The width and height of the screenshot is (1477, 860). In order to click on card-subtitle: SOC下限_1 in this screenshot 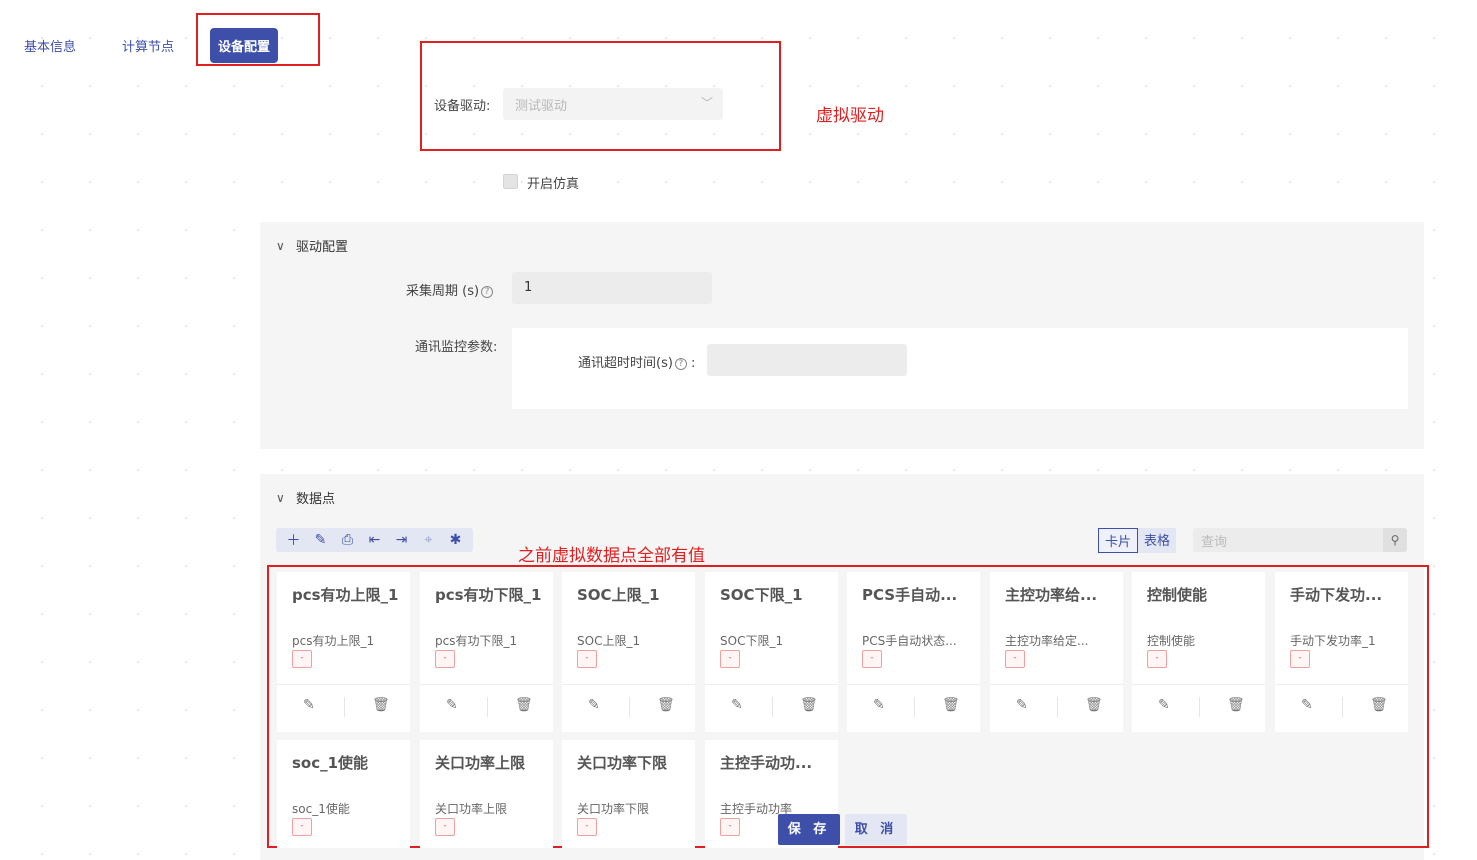, I will do `click(752, 641)`.